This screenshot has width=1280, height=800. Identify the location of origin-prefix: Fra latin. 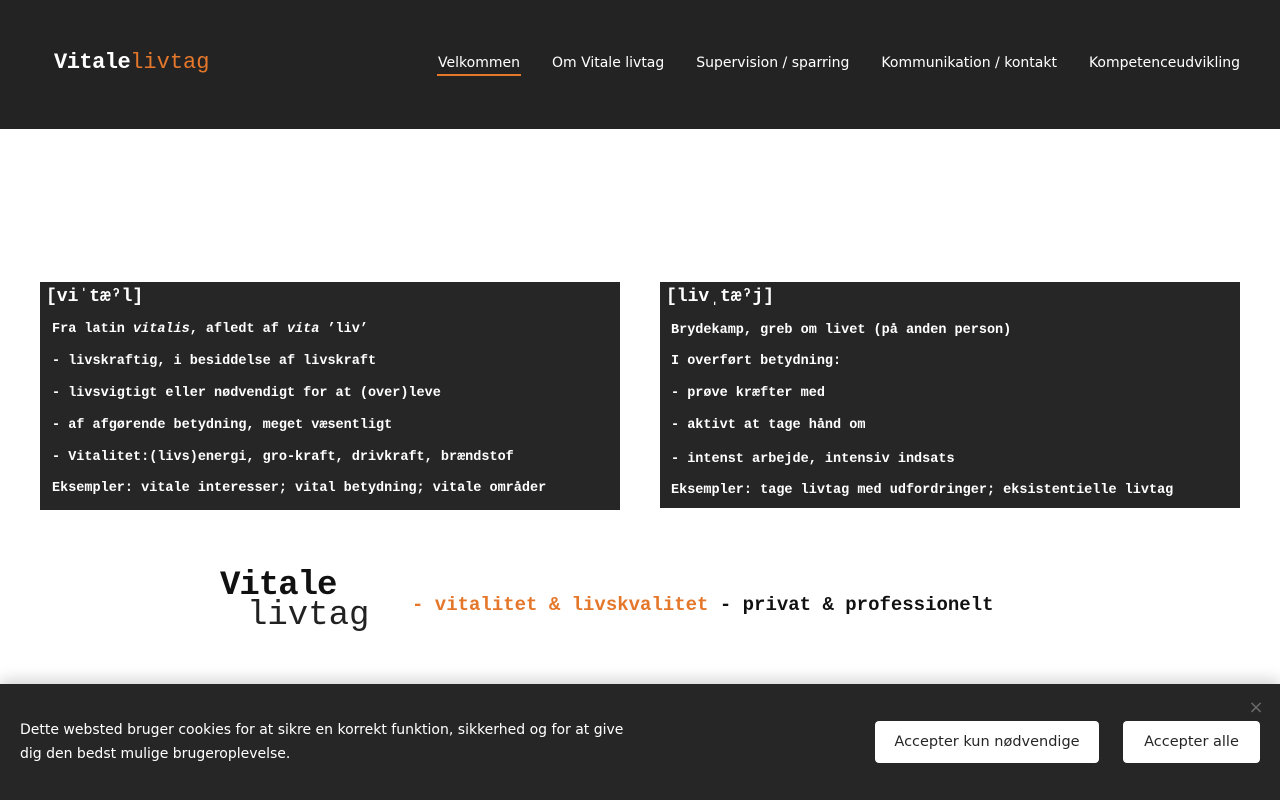
(93, 329).